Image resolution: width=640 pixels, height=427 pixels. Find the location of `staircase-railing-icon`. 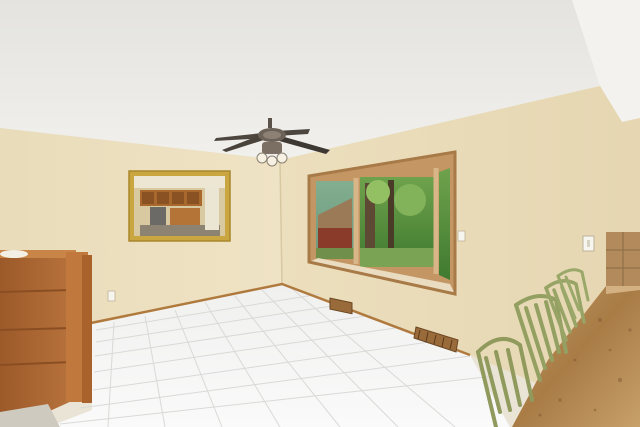

staircase-railing-icon is located at coordinates (46, 338).